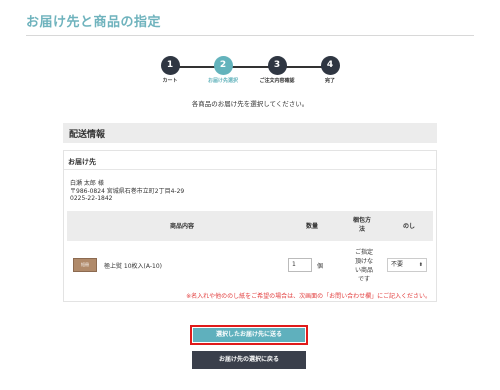 Image resolution: width=500 pixels, height=390 pixels. I want to click on instruction-text: 各商品のお届け先を選択してください。, so click(250, 104).